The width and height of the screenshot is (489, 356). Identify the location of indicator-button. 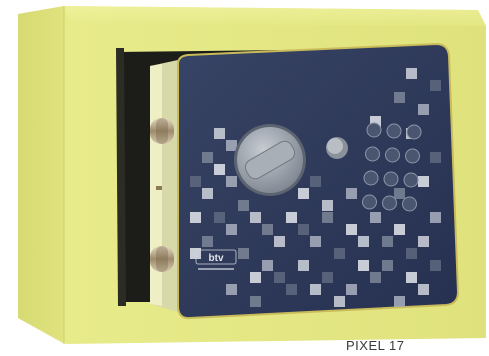
(337, 148).